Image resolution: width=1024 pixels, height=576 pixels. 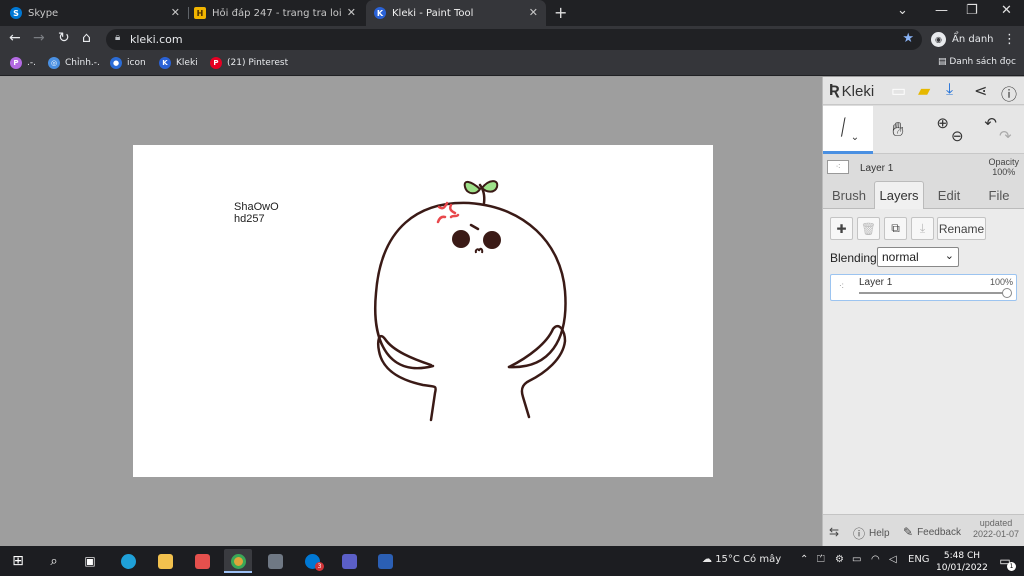 I want to click on tab-edit: Edit, so click(x=949, y=195).